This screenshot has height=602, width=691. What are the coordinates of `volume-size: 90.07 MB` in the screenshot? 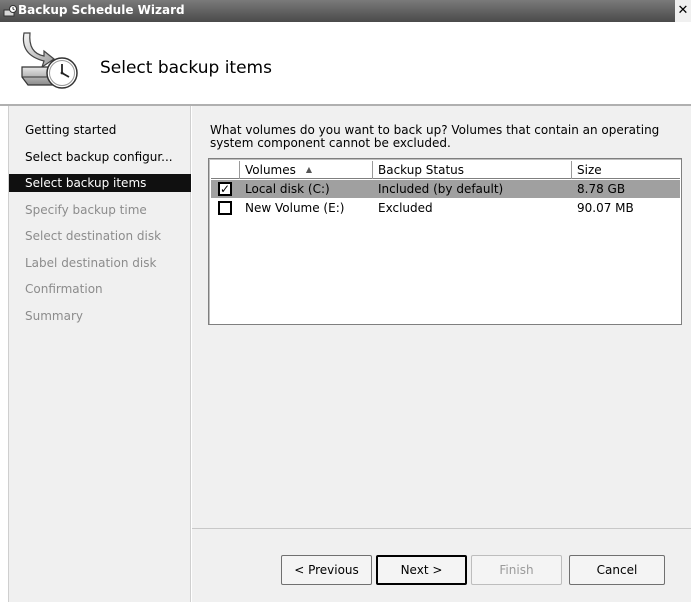 It's located at (605, 208).